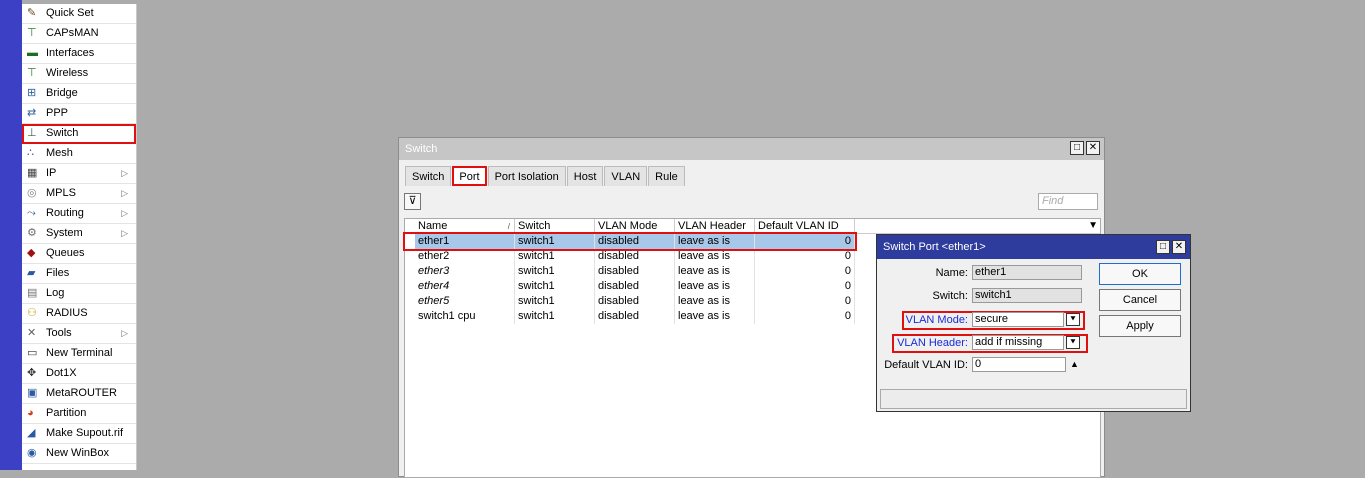  What do you see at coordinates (1093, 225) in the screenshot?
I see `columns-dropdown-icon: ▼` at bounding box center [1093, 225].